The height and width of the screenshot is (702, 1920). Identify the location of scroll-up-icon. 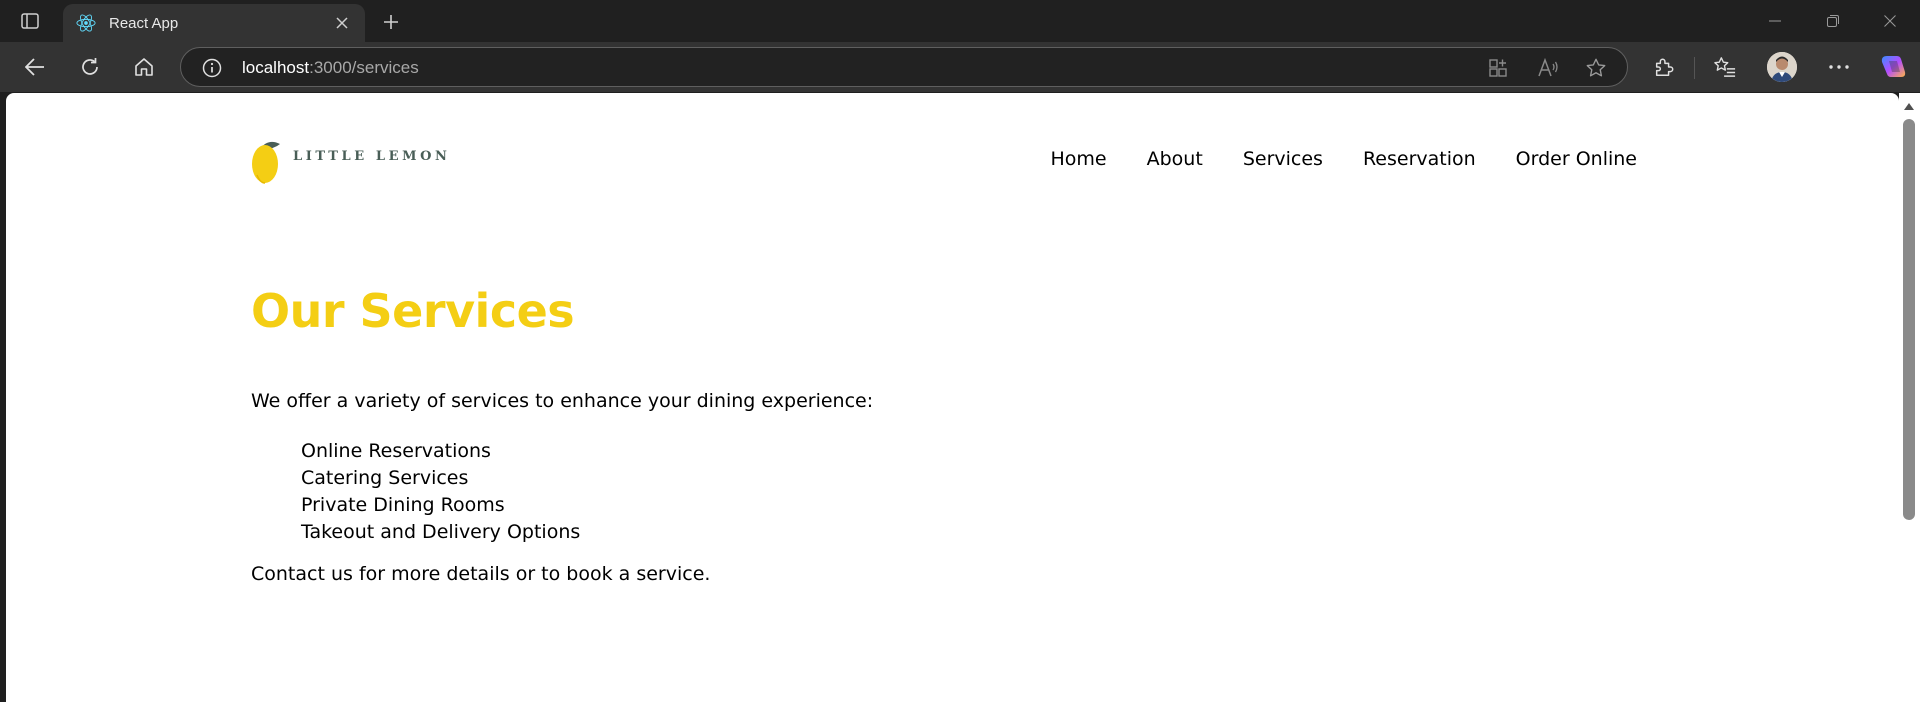
(1909, 106).